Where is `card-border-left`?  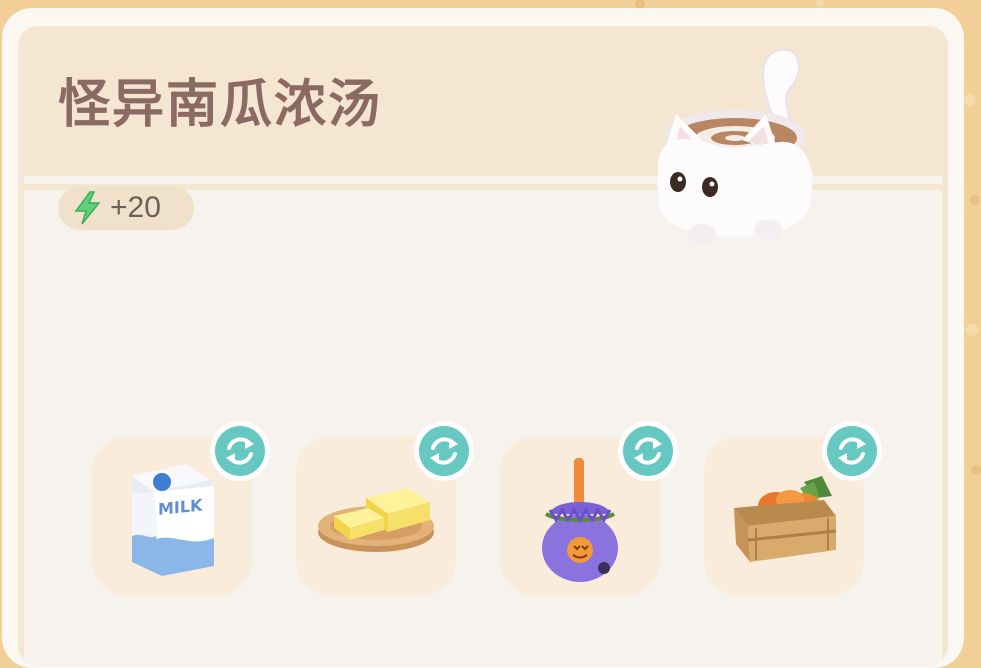 card-border-left is located at coordinates (21, 421).